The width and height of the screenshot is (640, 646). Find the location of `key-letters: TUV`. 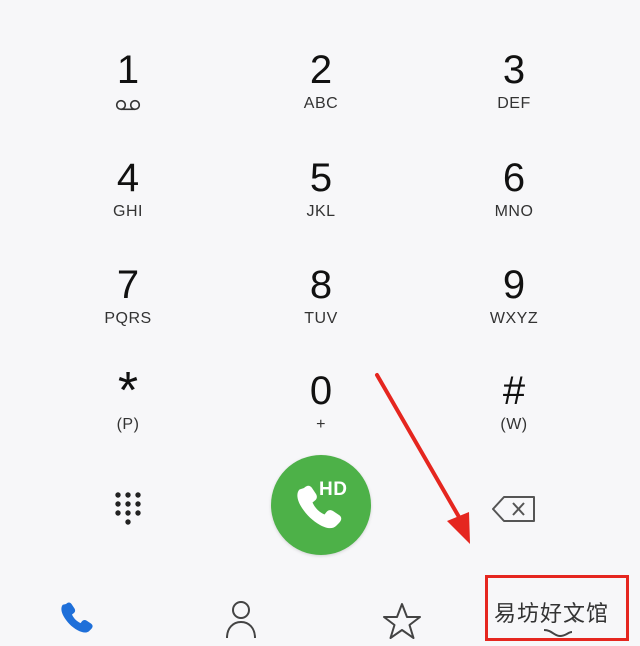

key-letters: TUV is located at coordinates (321, 318).